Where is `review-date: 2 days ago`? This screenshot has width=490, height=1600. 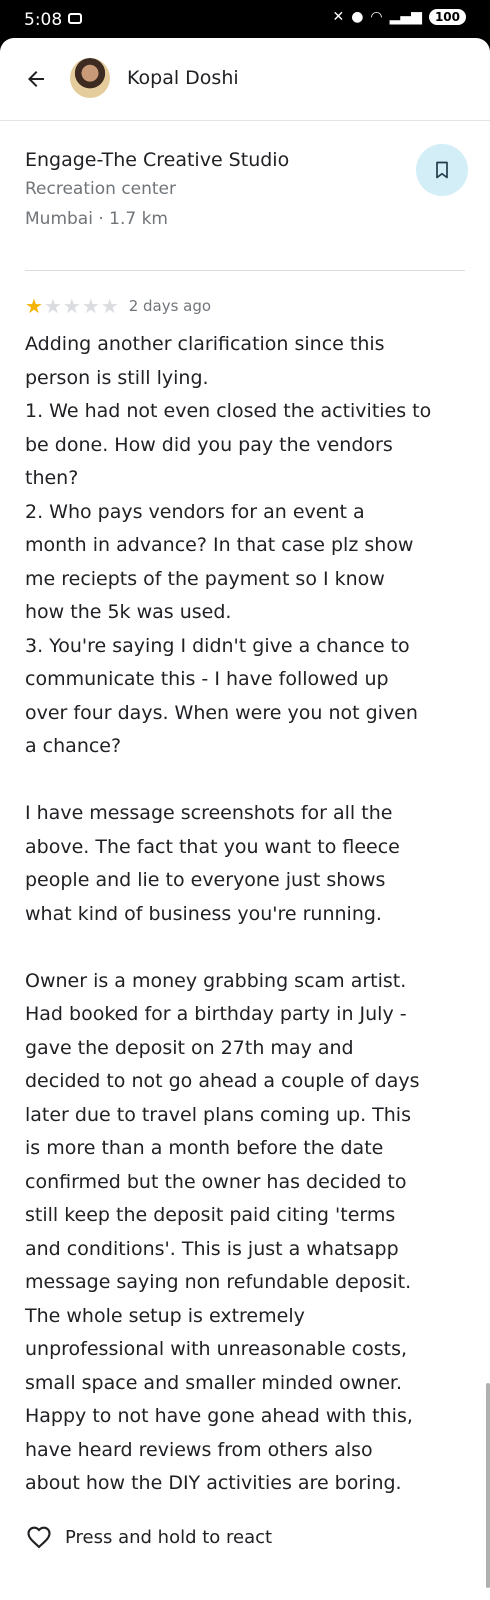
review-date: 2 days ago is located at coordinates (170, 306).